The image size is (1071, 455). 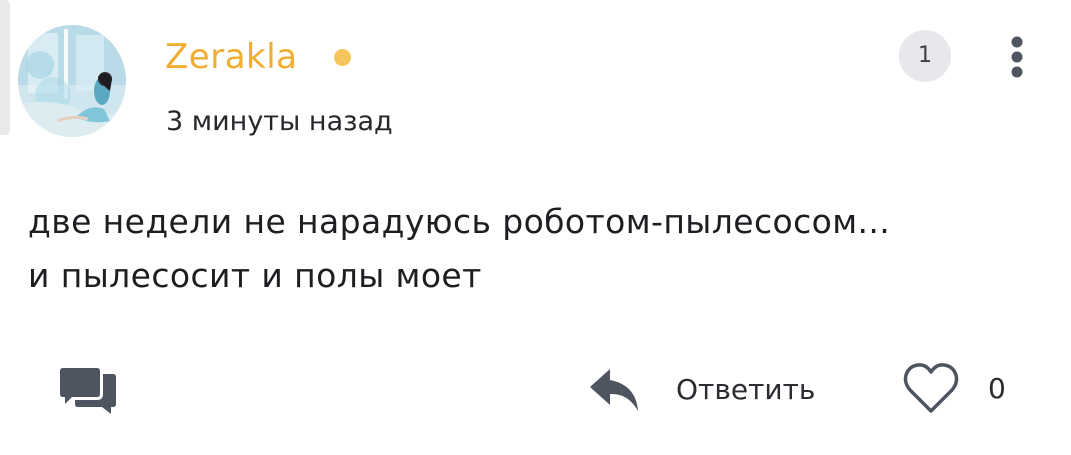 I want to click on reply-button: Ответить, so click(x=718, y=390).